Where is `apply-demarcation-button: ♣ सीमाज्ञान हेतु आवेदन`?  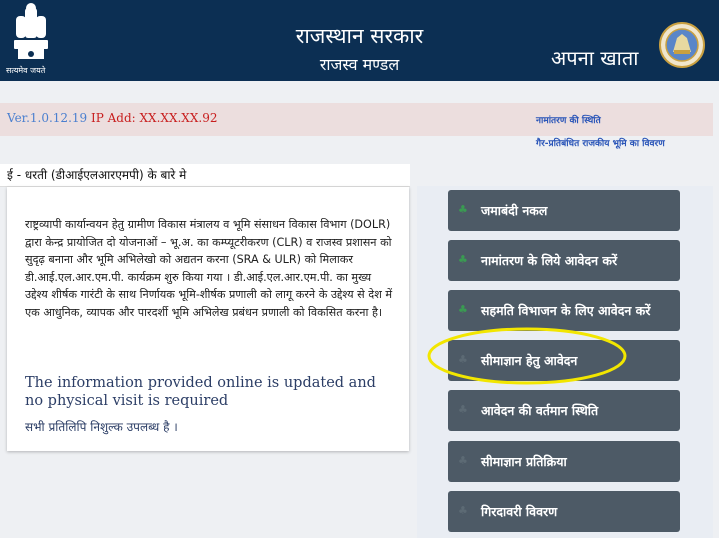
apply-demarcation-button: ♣ सीमाज्ञान हेतु आवेदन is located at coordinates (564, 360).